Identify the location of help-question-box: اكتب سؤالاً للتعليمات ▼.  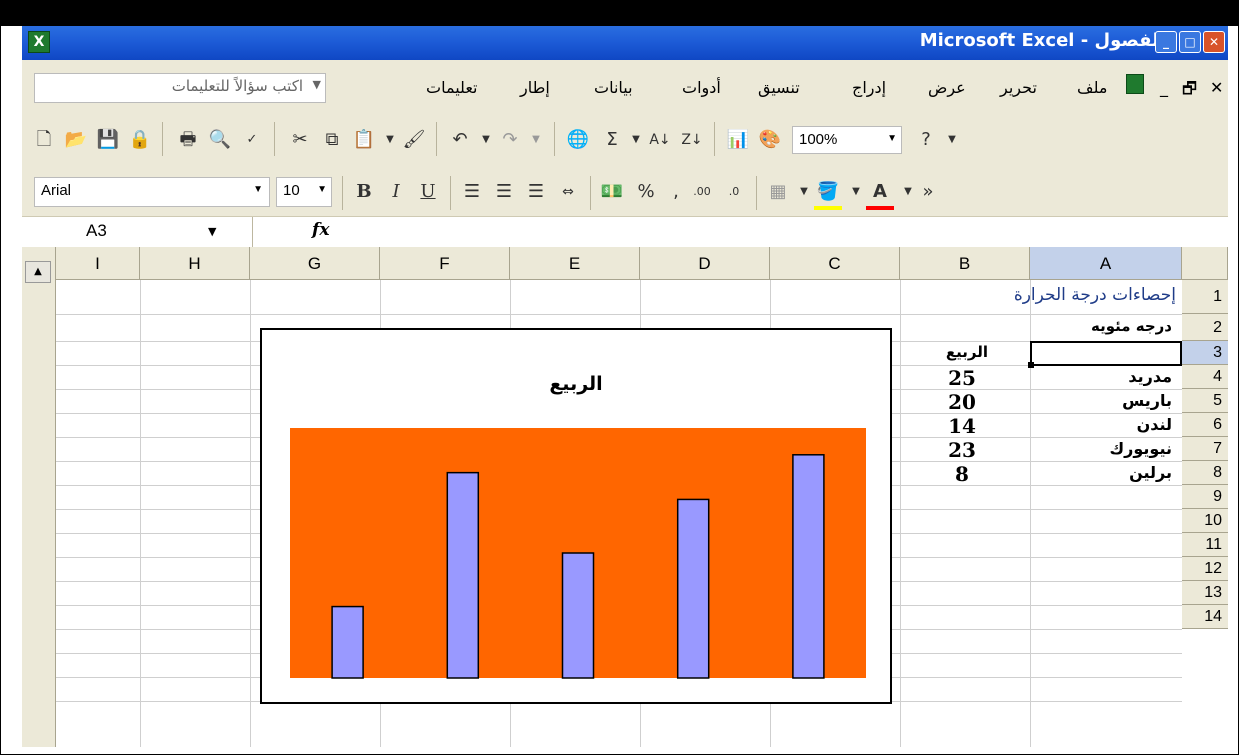
(180, 88).